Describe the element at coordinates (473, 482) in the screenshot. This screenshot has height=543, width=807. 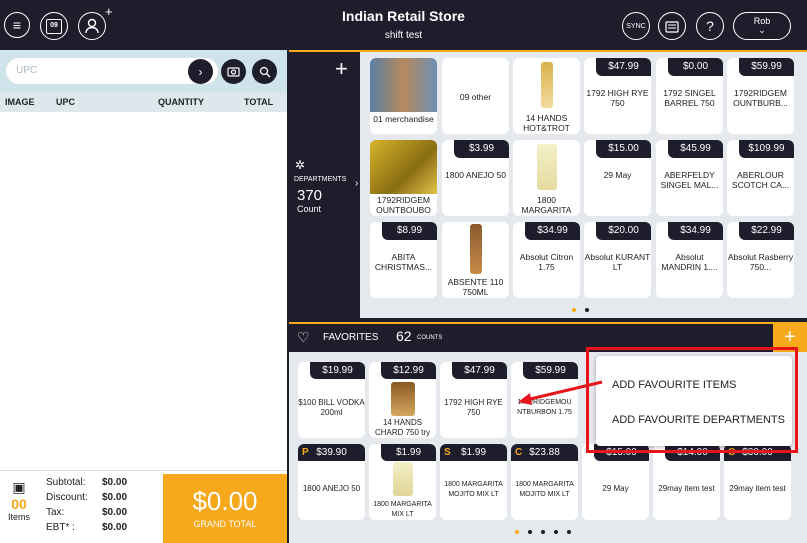
I see `favorite-tile: S $1.99 1800 MARGARITA MOJITO MIX LT` at that location.